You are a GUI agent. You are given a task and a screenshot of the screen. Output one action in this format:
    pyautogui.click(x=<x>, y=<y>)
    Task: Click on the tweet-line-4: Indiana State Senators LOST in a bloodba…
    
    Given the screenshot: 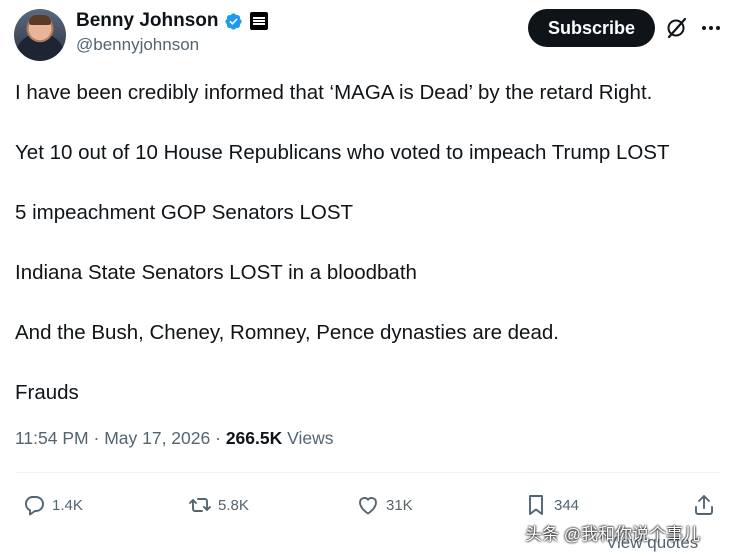 What is the action you would take?
    pyautogui.click(x=216, y=272)
    